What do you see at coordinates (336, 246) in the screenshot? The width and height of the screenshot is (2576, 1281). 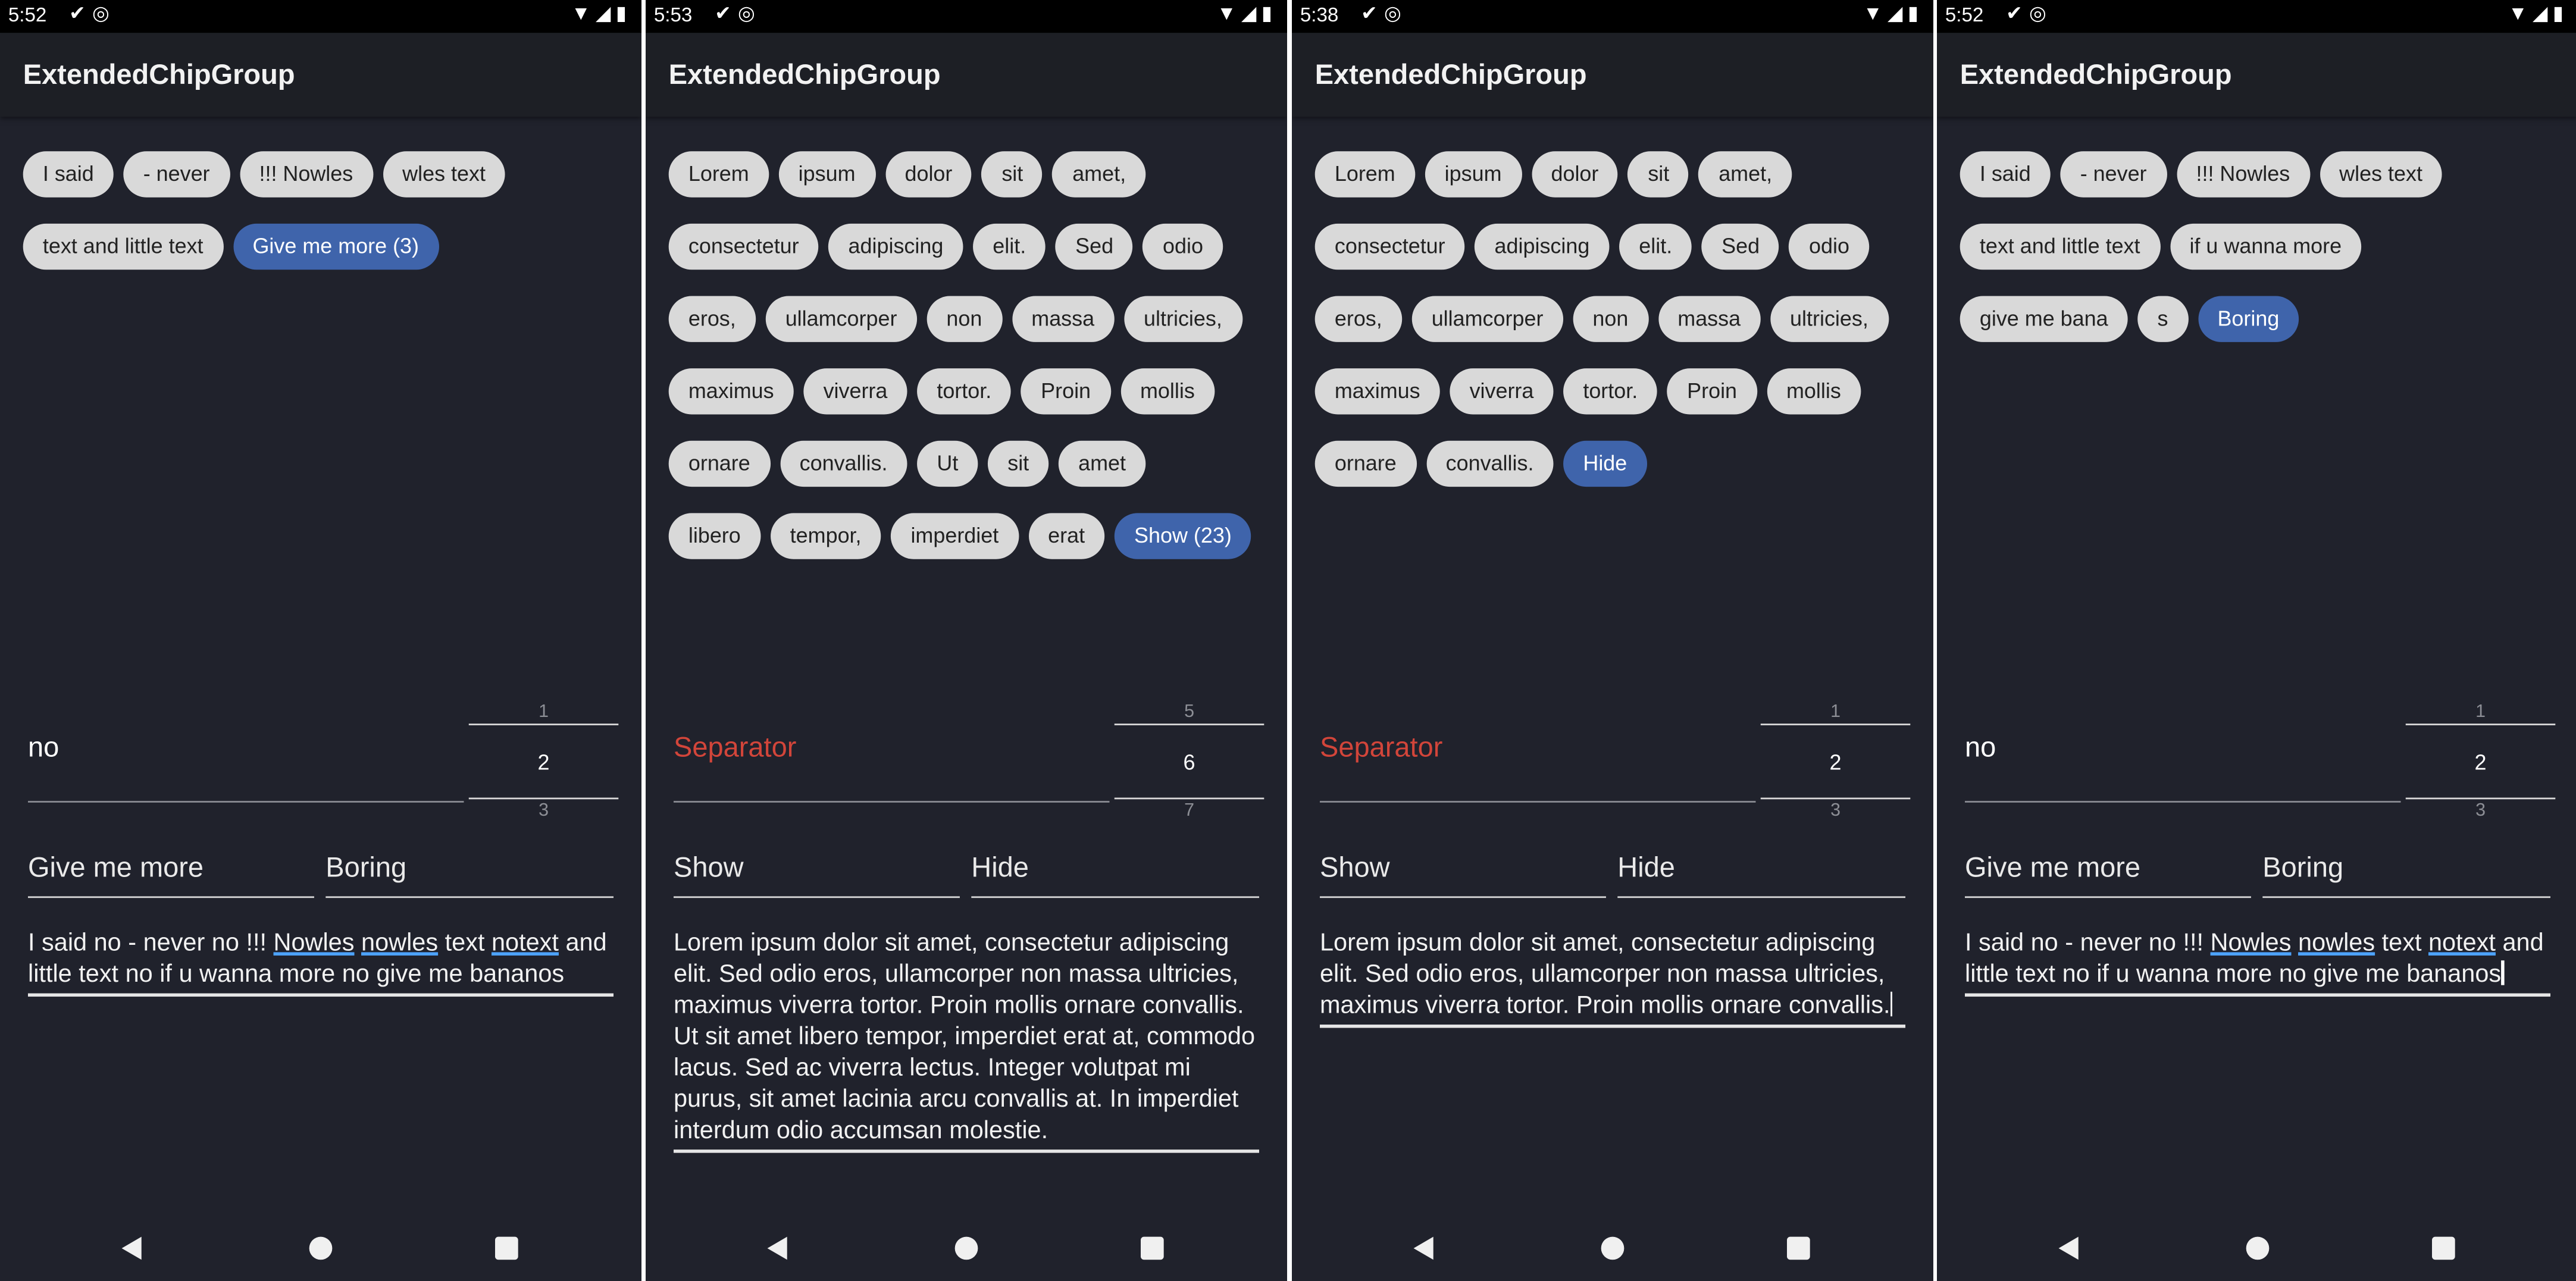 I see `expand-toggle-chip: Give me more (3)` at bounding box center [336, 246].